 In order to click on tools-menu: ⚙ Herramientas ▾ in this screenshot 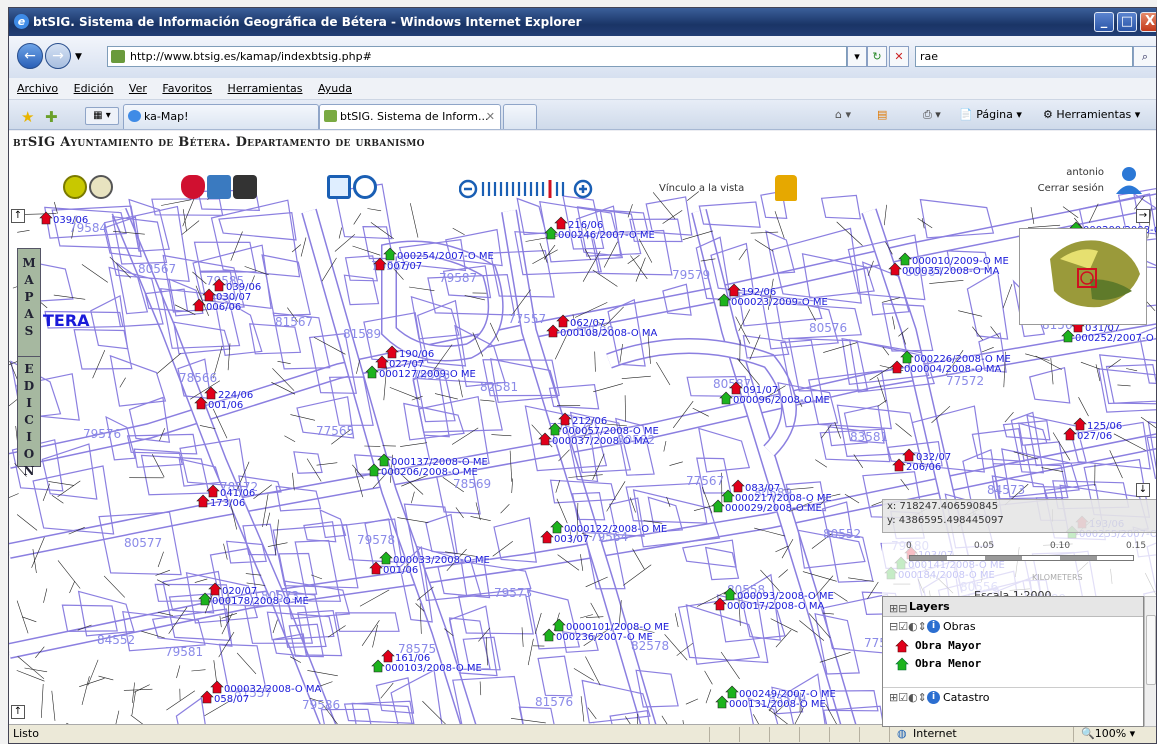, I will do `click(1091, 114)`.